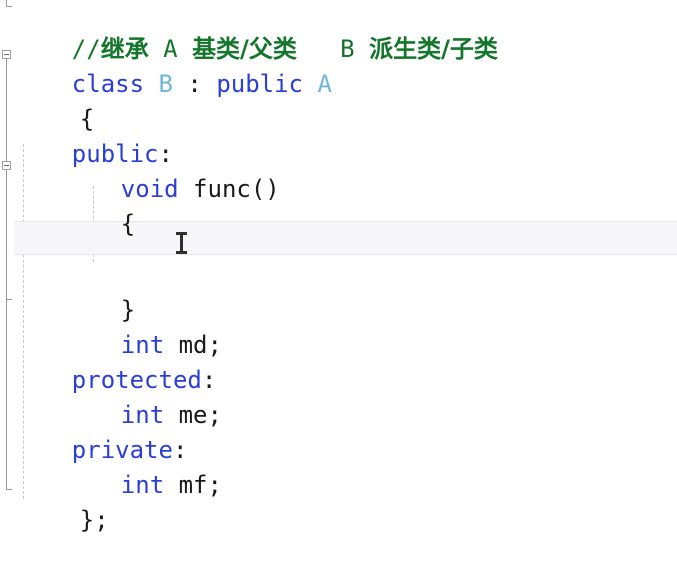 Image resolution: width=677 pixels, height=571 pixels. Describe the element at coordinates (147, 170) in the screenshot. I see `code-line-func-decl: void func()` at that location.